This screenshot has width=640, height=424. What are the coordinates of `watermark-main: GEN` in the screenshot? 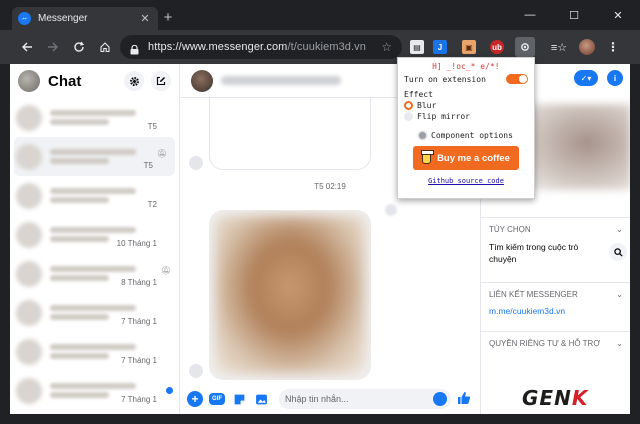 It's located at (547, 398).